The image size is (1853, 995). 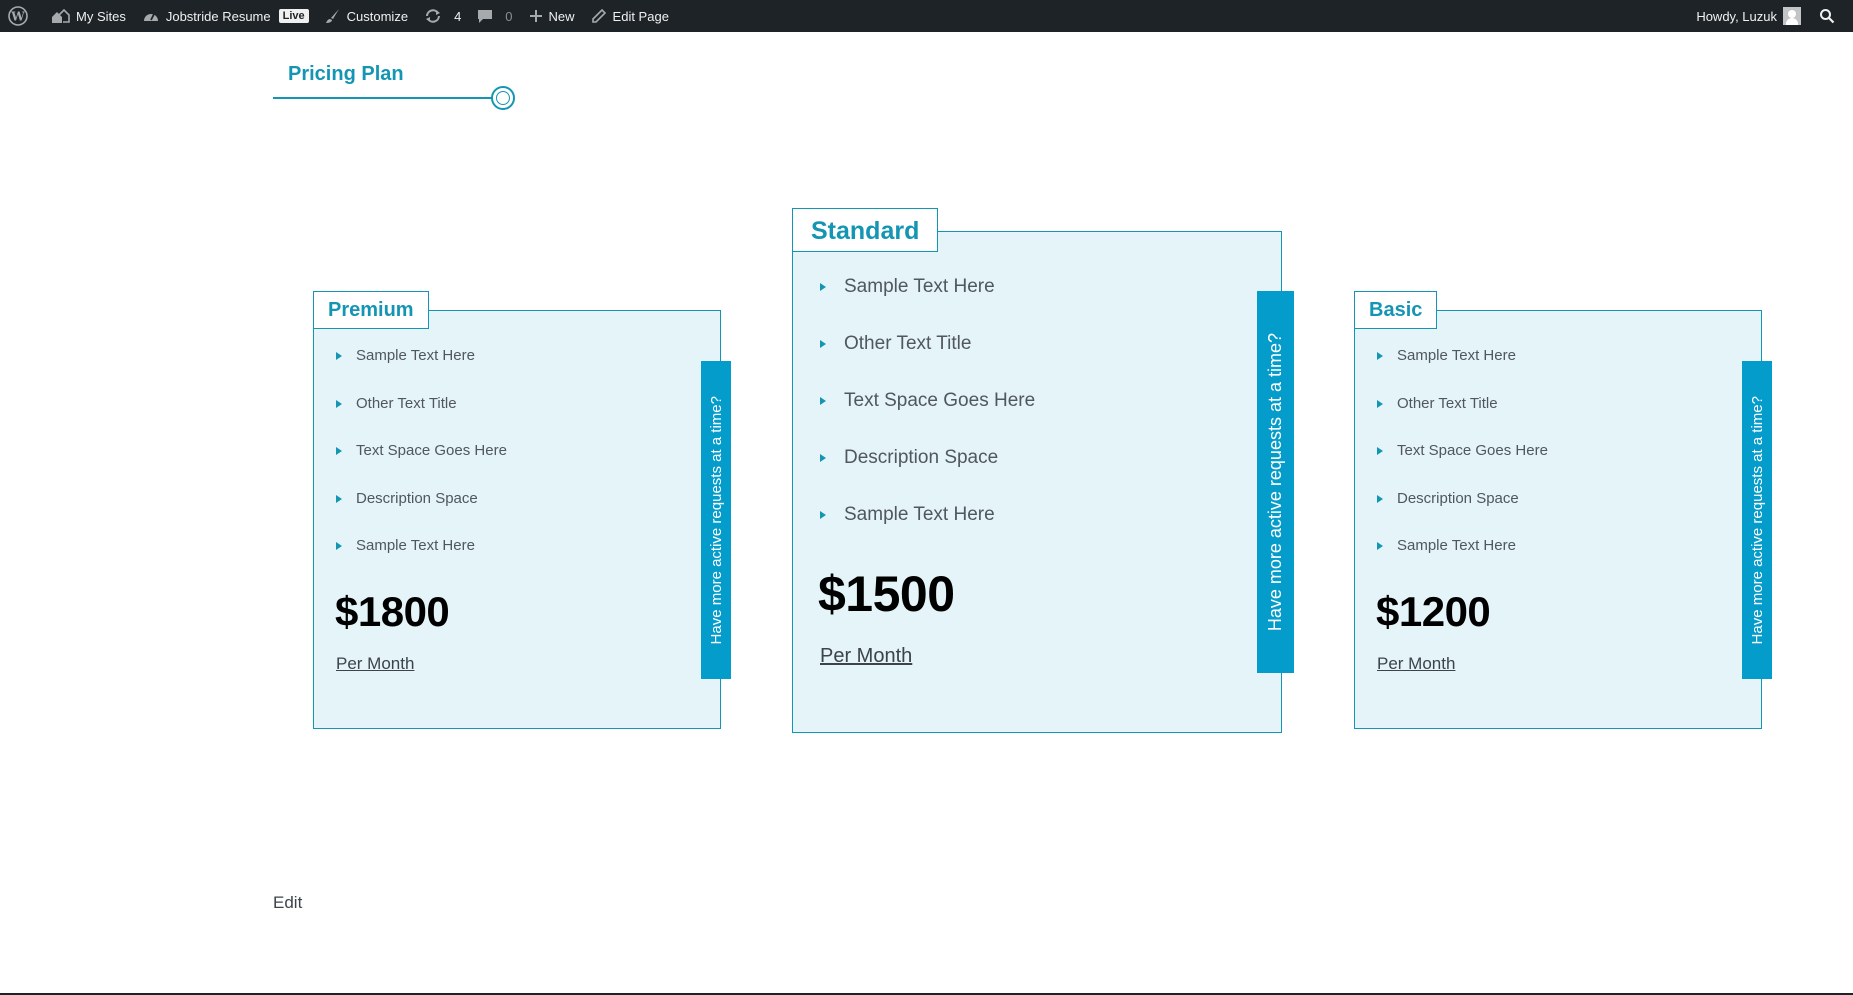 I want to click on live-badge: Live, so click(x=293, y=16).